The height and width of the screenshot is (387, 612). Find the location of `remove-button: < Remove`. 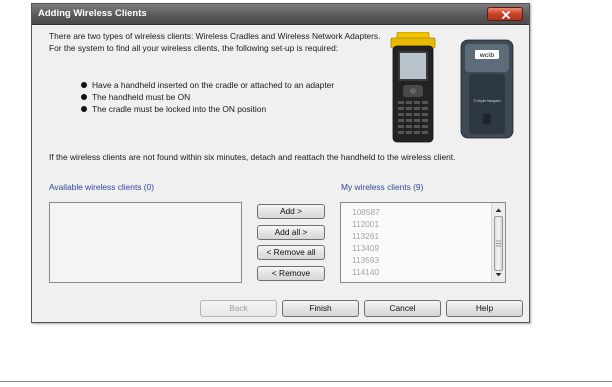

remove-button: < Remove is located at coordinates (291, 273).